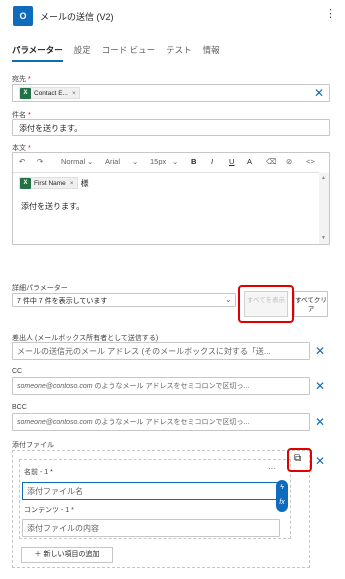 The height and width of the screenshot is (579, 345). What do you see at coordinates (158, 161) in the screenshot?
I see `size-select: 15px` at bounding box center [158, 161].